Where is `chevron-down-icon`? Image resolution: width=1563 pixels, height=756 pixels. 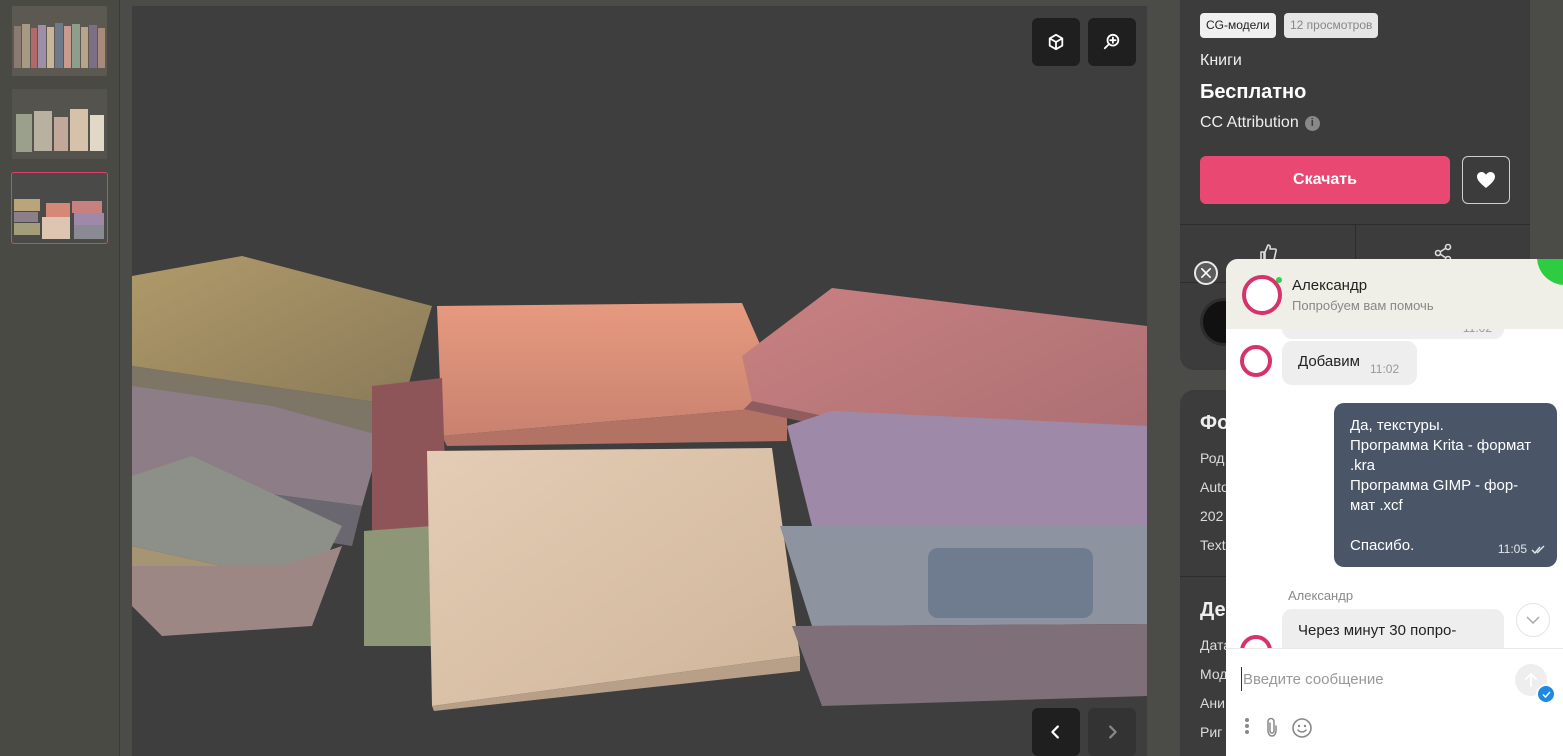
chevron-down-icon is located at coordinates (1533, 620).